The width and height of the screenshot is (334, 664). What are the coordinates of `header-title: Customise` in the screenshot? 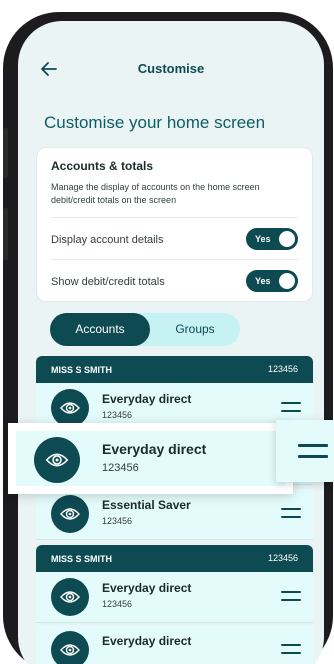 It's located at (171, 68).